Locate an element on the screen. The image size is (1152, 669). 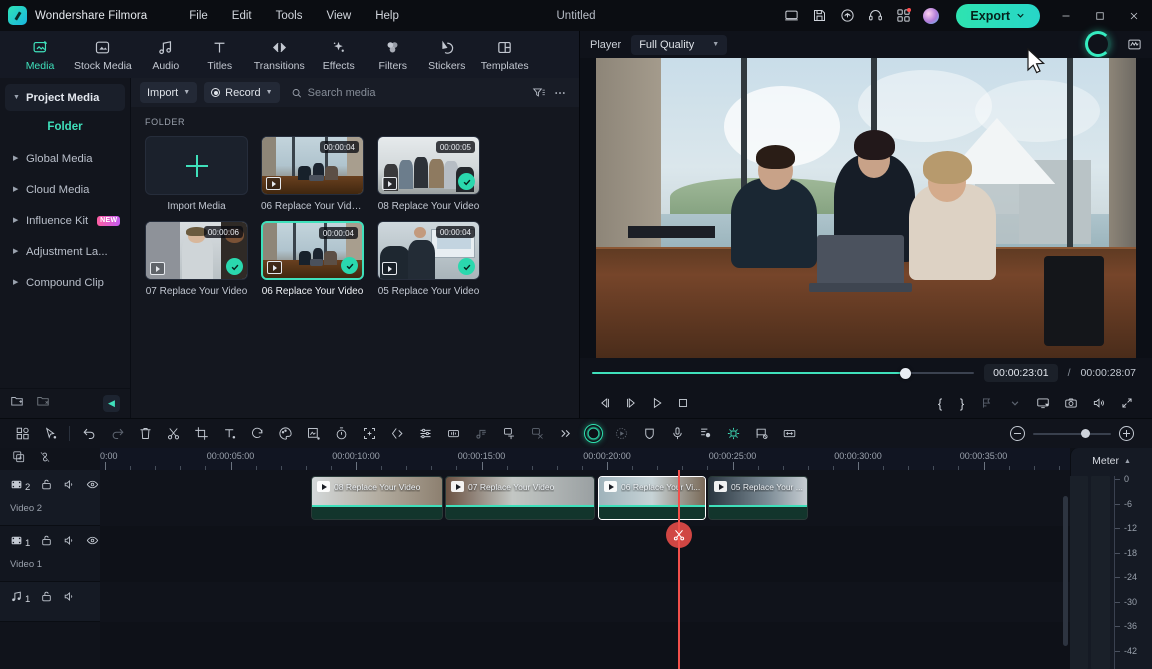
filter-icon is located at coordinates (539, 93).